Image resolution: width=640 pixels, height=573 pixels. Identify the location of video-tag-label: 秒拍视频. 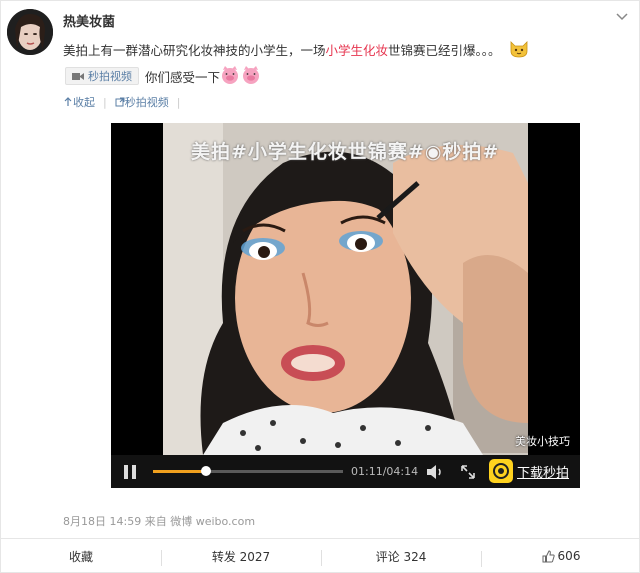
(110, 76).